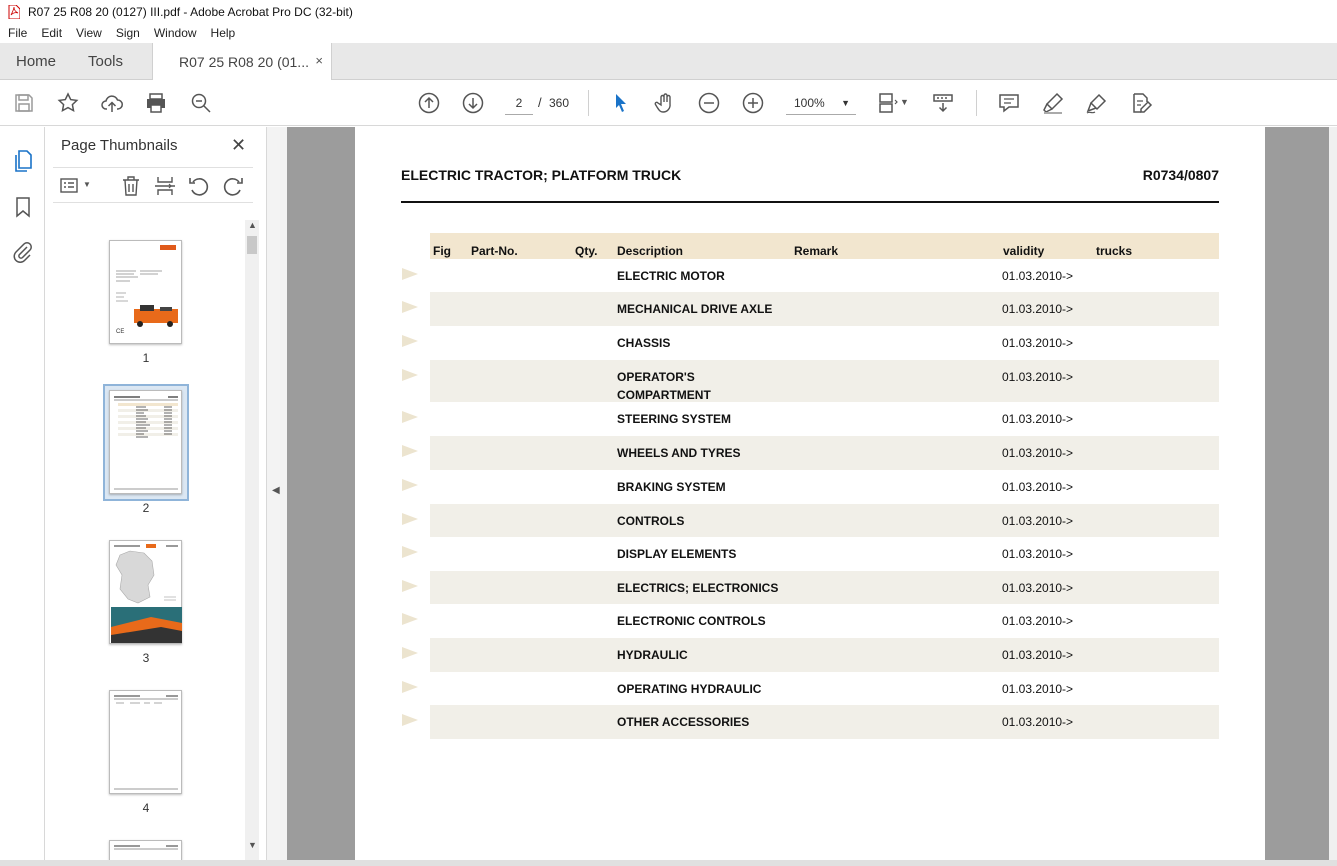 This screenshot has height=866, width=1337. Describe the element at coordinates (904, 102) in the screenshot. I see `fit-page-dropdown-icon: ▼` at that location.